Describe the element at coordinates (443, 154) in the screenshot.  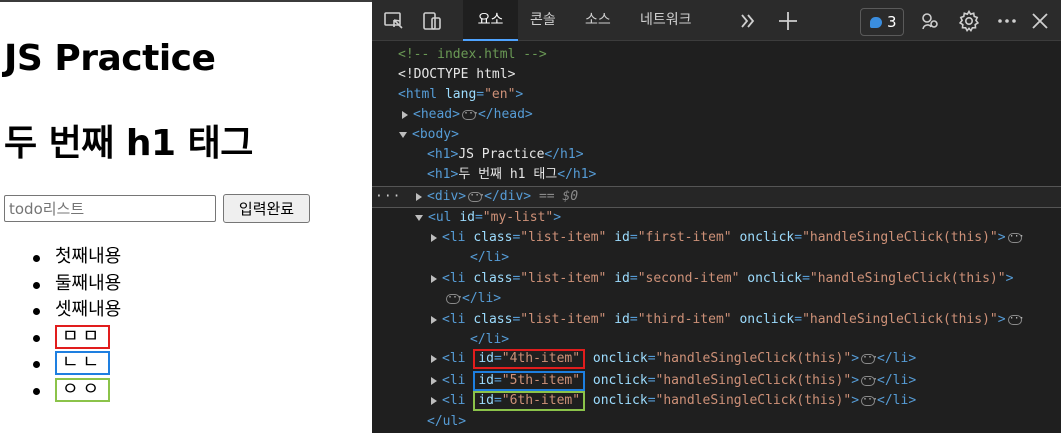
I see `tag-text: <h1>` at that location.